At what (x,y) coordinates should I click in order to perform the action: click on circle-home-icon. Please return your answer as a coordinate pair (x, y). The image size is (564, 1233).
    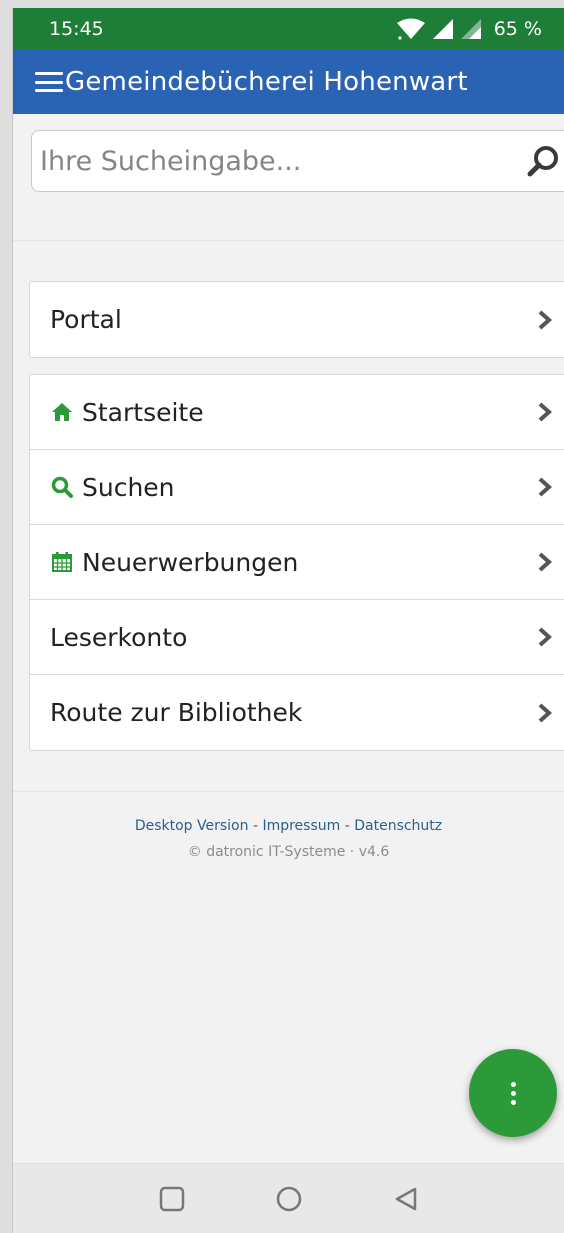
    Looking at the image, I should click on (289, 1199).